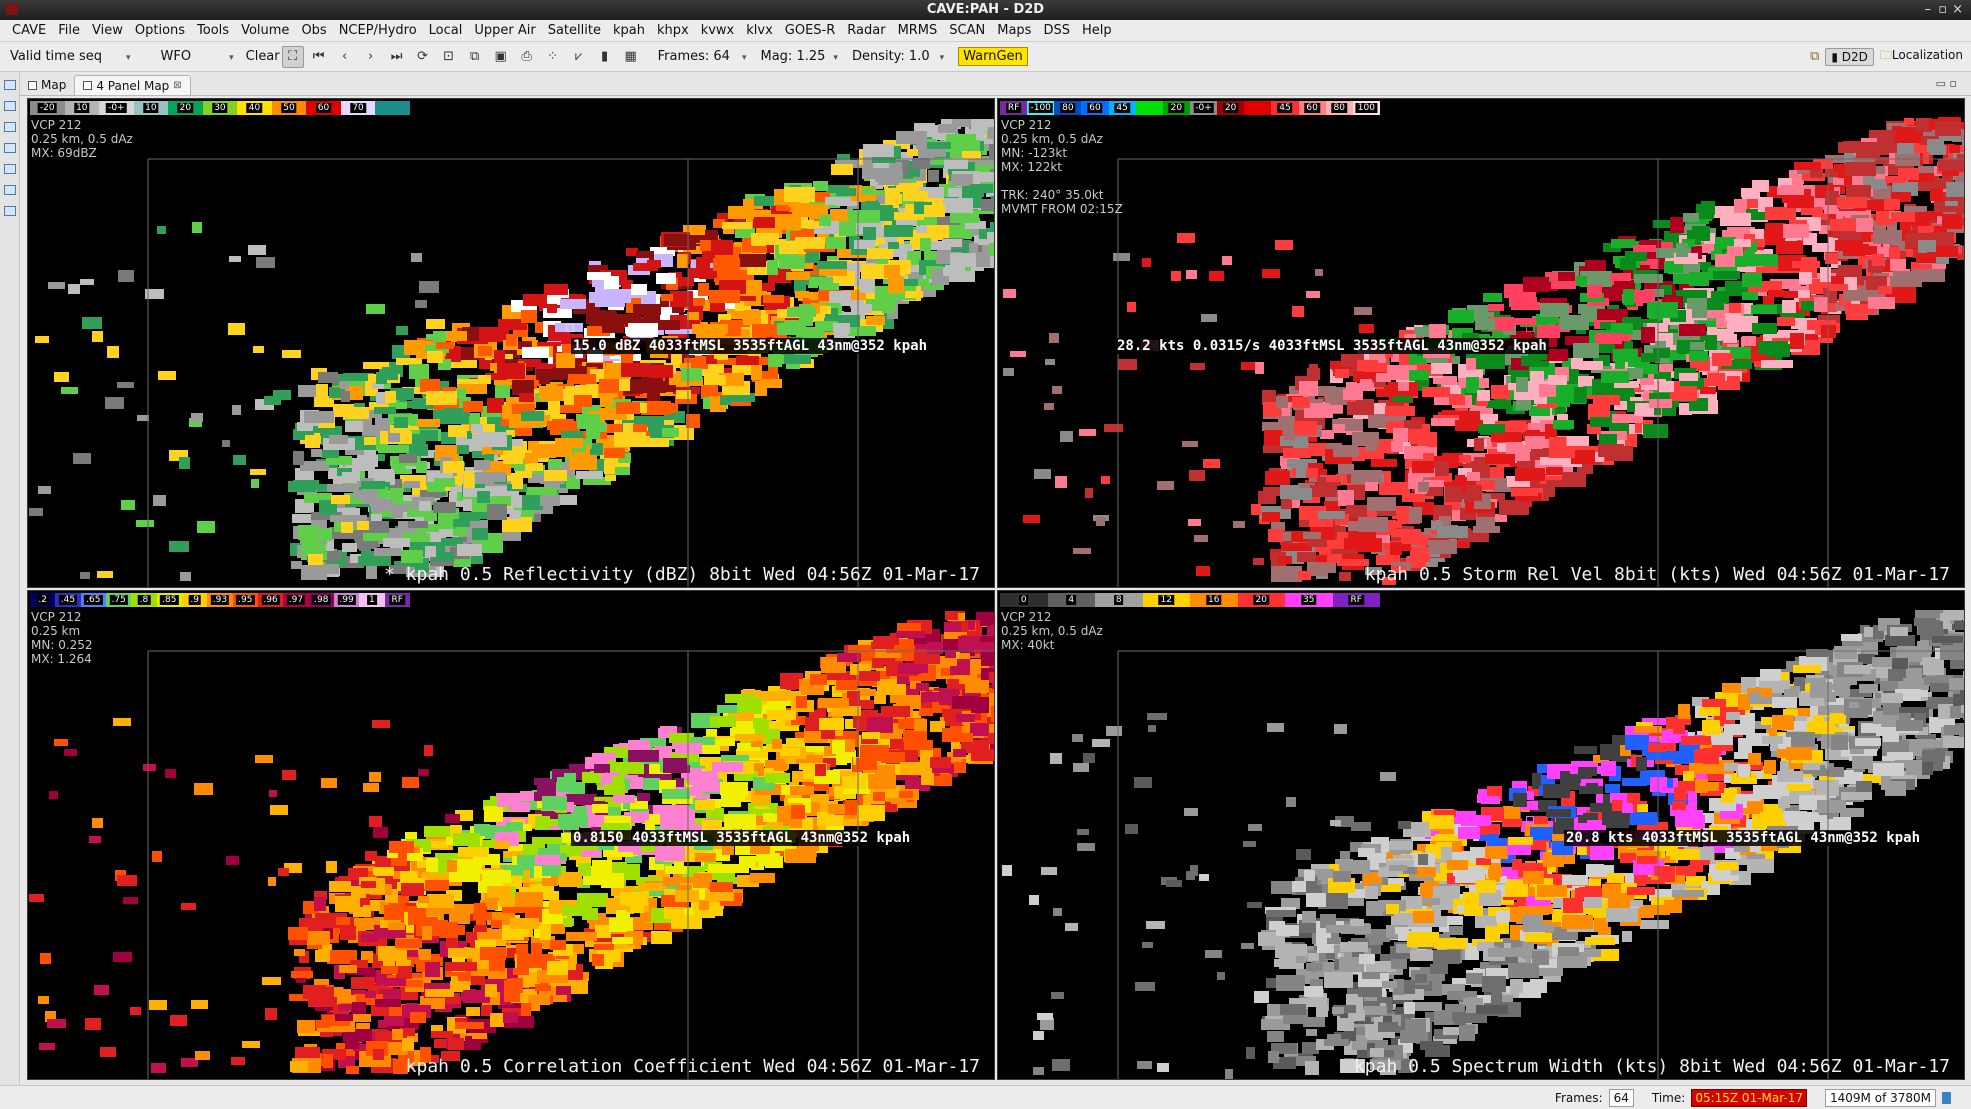  I want to click on frames-select: Frames: 64 ▾, so click(702, 56).